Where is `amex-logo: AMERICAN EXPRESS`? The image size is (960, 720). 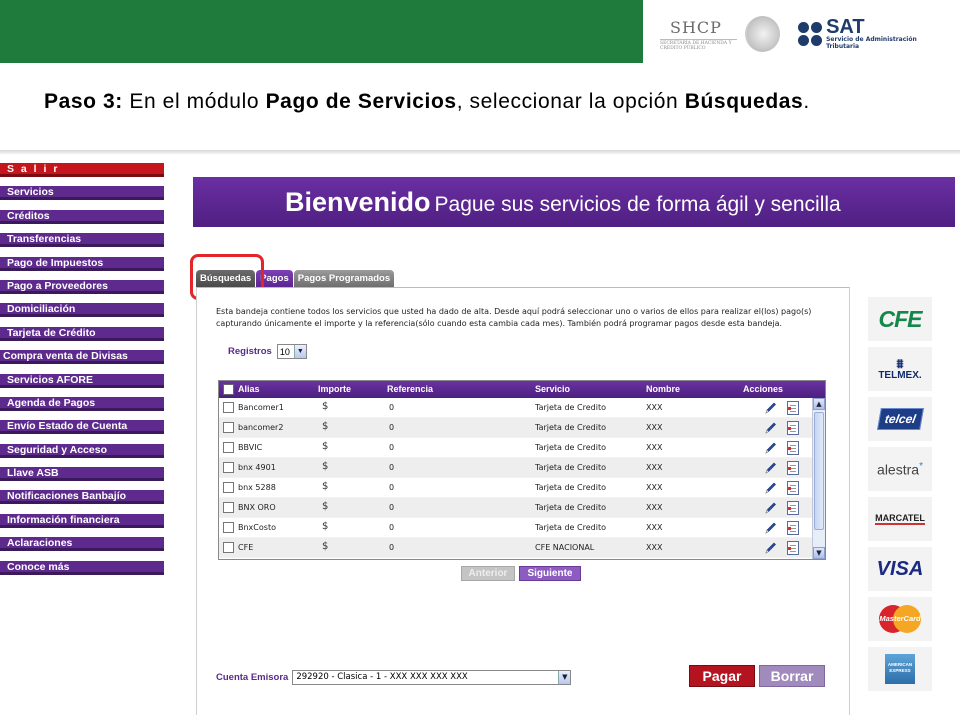
amex-logo: AMERICAN EXPRESS is located at coordinates (900, 669).